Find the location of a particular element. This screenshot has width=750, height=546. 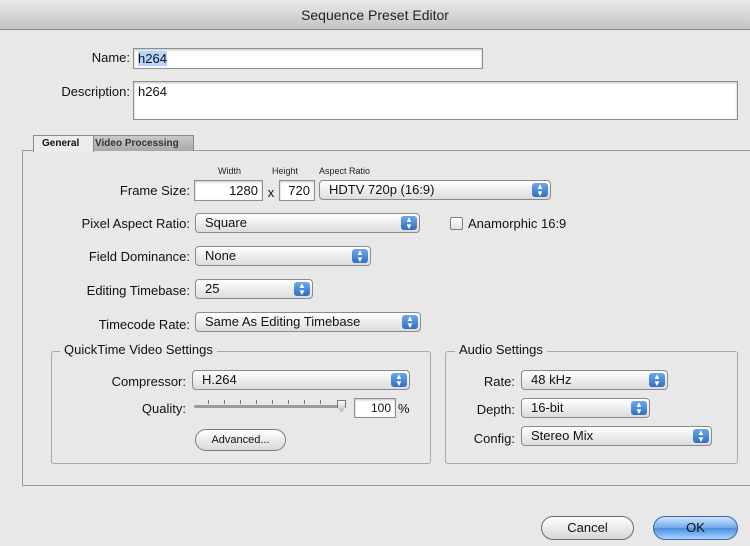

anamorphic-checkbox is located at coordinates (456, 223).